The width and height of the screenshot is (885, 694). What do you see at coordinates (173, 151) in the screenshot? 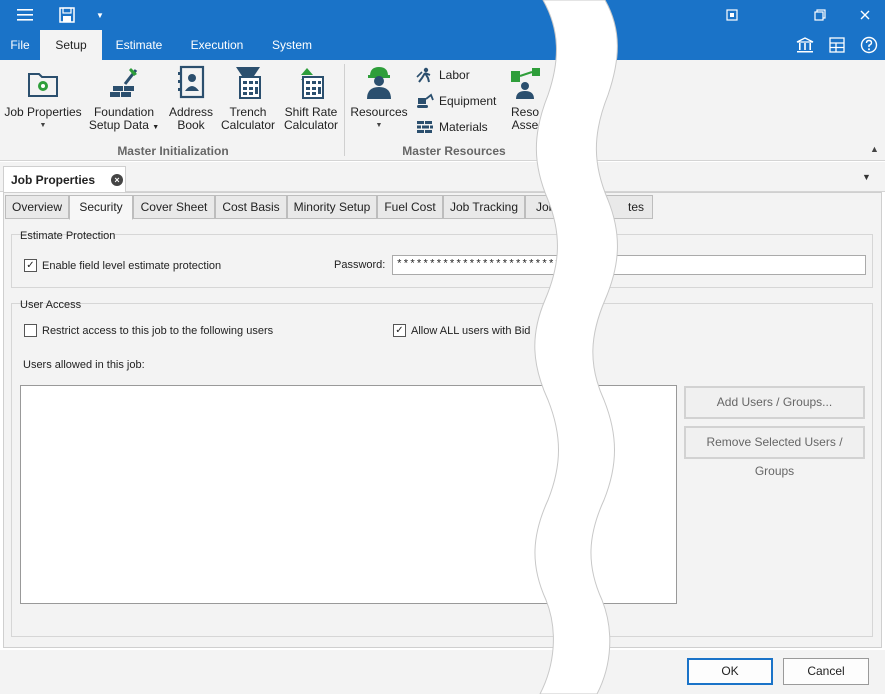
I see `group-label-master-initialization: Master Initialization` at bounding box center [173, 151].